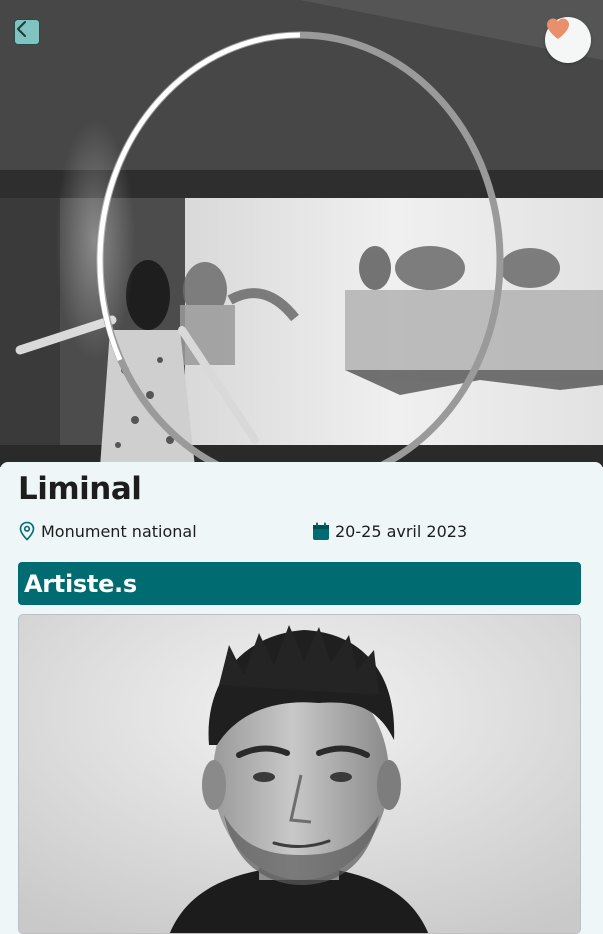 This screenshot has height=934, width=603. What do you see at coordinates (21, 29) in the screenshot?
I see `chevron-left-icon` at bounding box center [21, 29].